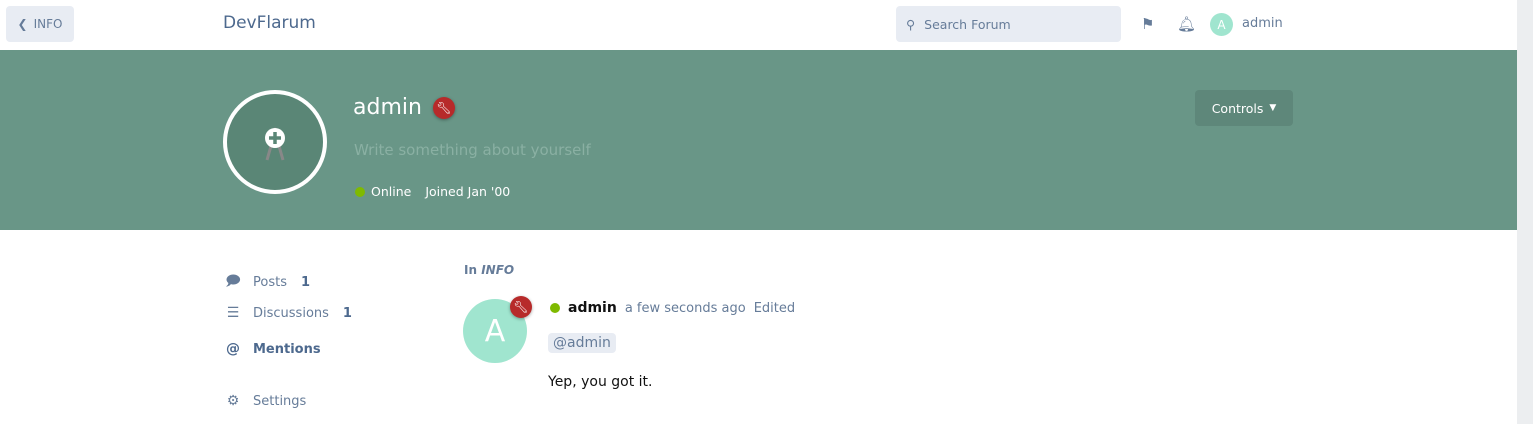 This screenshot has height=424, width=1533. Describe the element at coordinates (267, 282) in the screenshot. I see `nav-posts: 🗩︎ Posts 1` at that location.